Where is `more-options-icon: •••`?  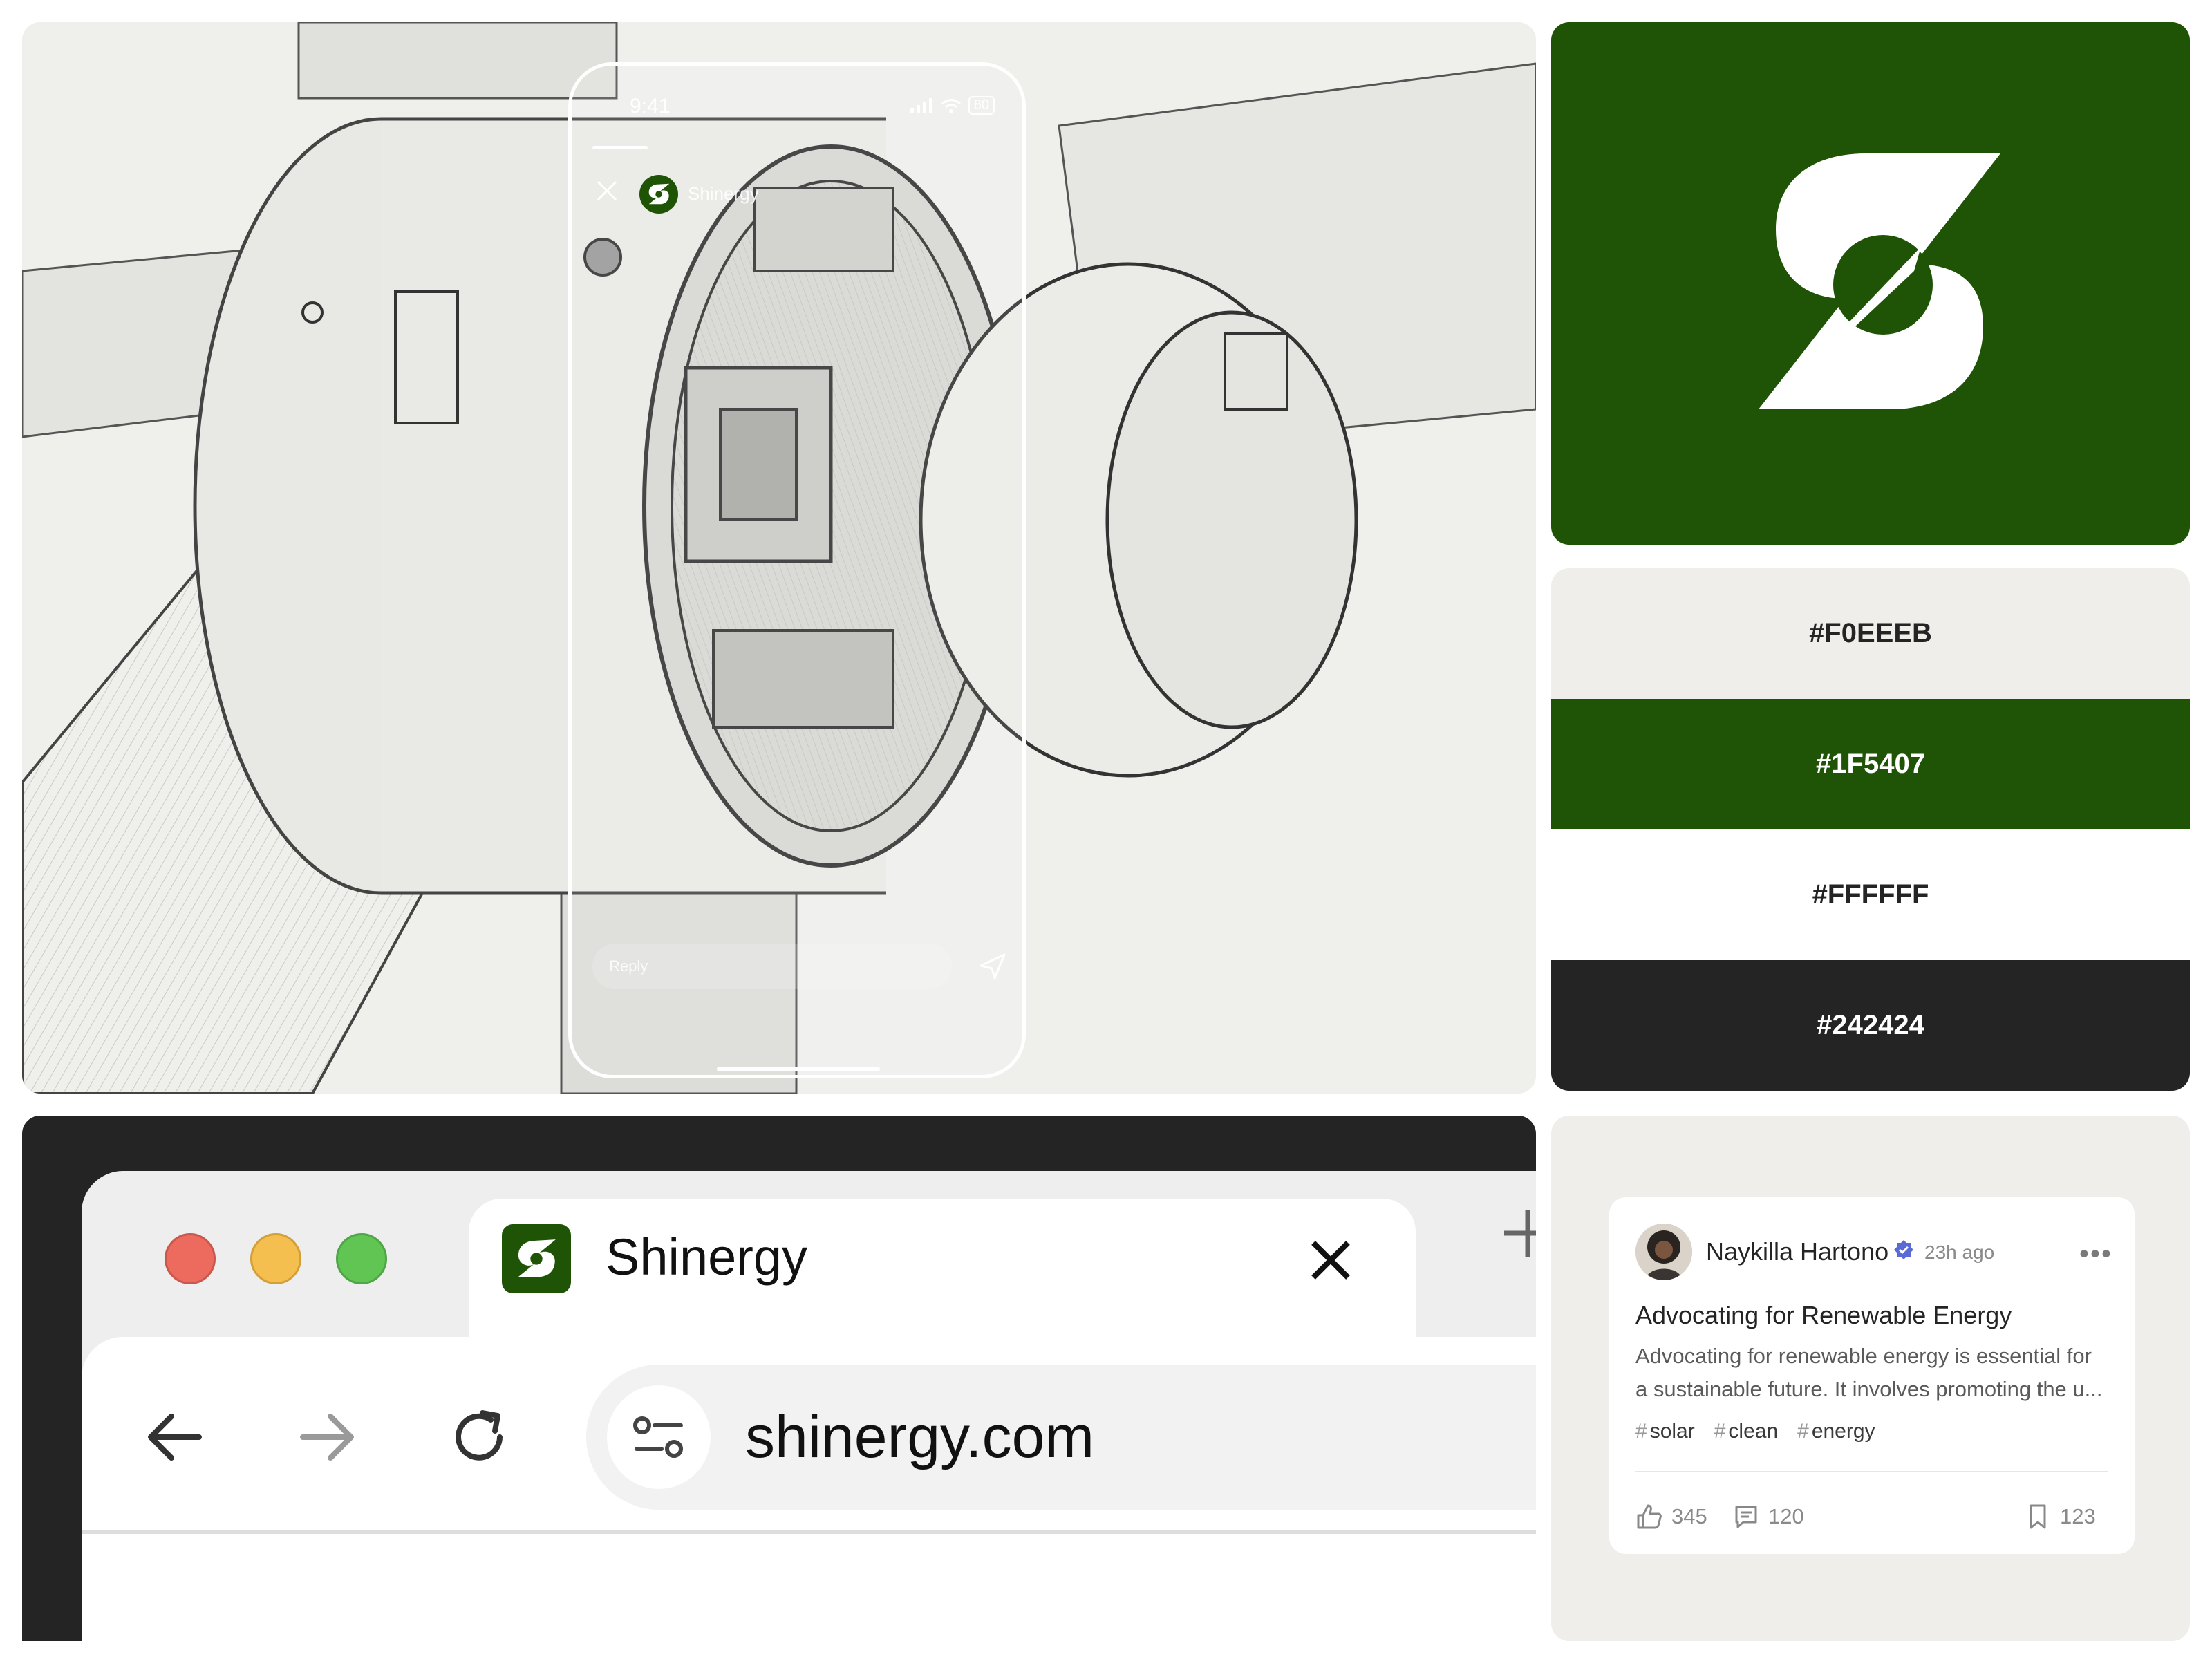
more-options-icon: ••• is located at coordinates (2095, 1255).